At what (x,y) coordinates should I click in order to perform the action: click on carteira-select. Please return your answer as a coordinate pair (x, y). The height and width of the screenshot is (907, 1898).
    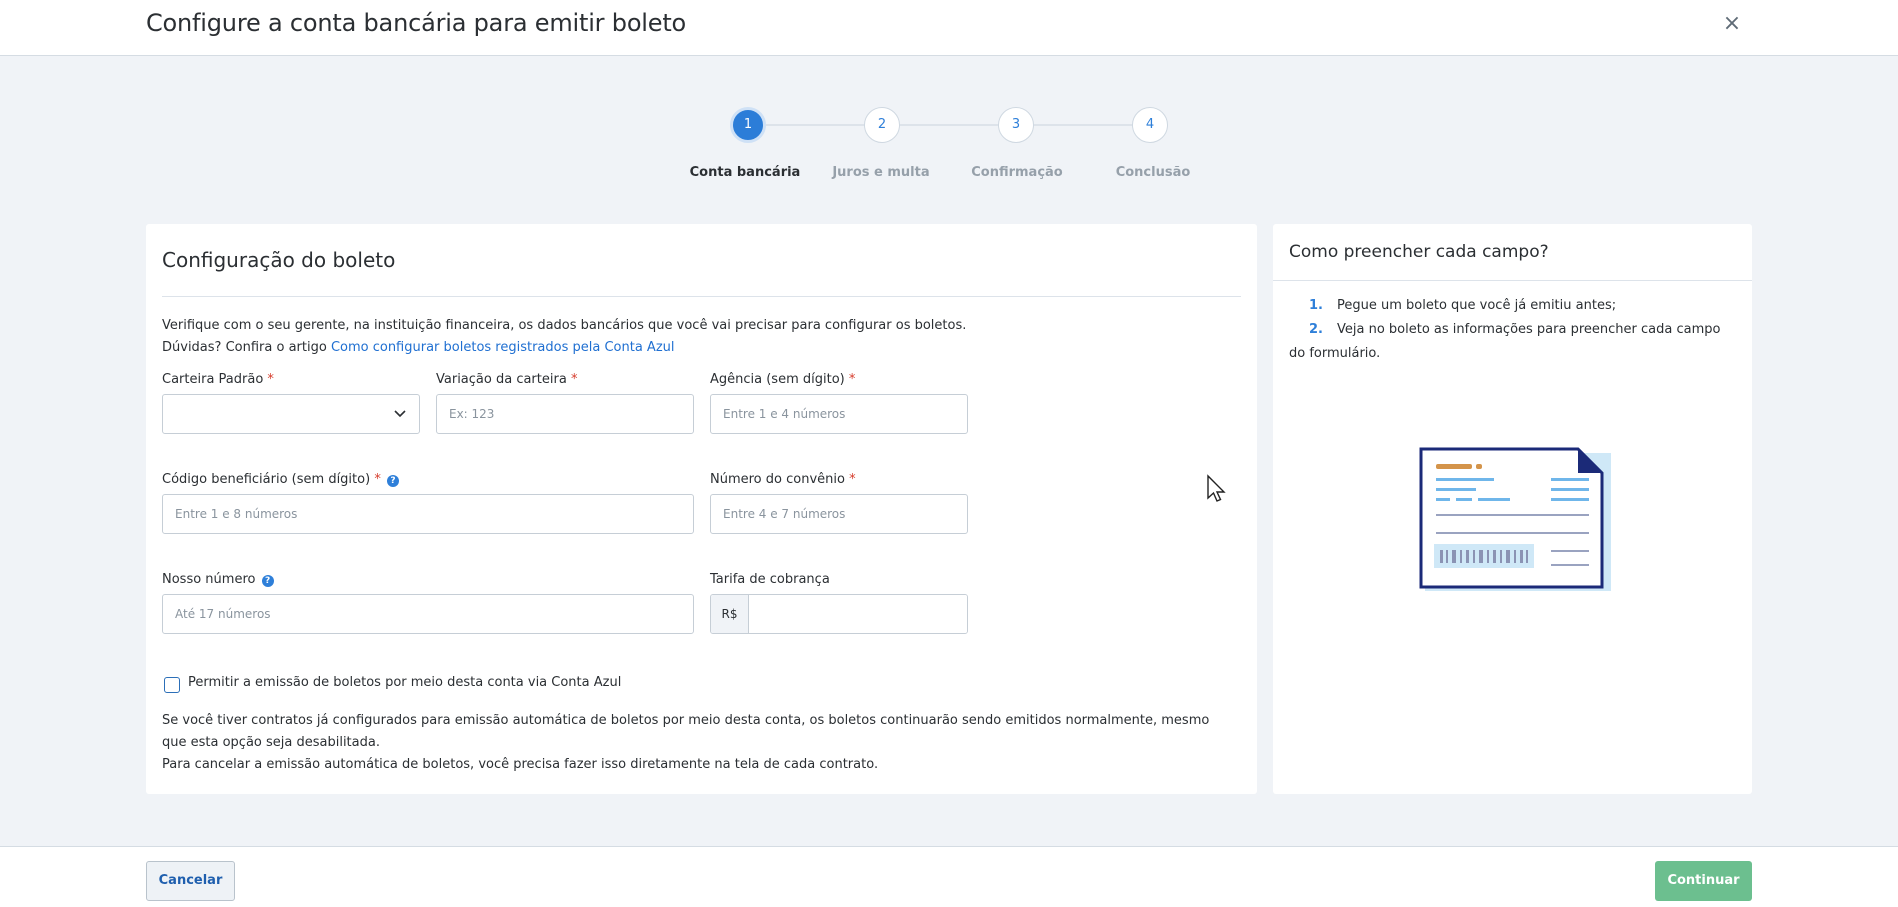
    Looking at the image, I should click on (291, 414).